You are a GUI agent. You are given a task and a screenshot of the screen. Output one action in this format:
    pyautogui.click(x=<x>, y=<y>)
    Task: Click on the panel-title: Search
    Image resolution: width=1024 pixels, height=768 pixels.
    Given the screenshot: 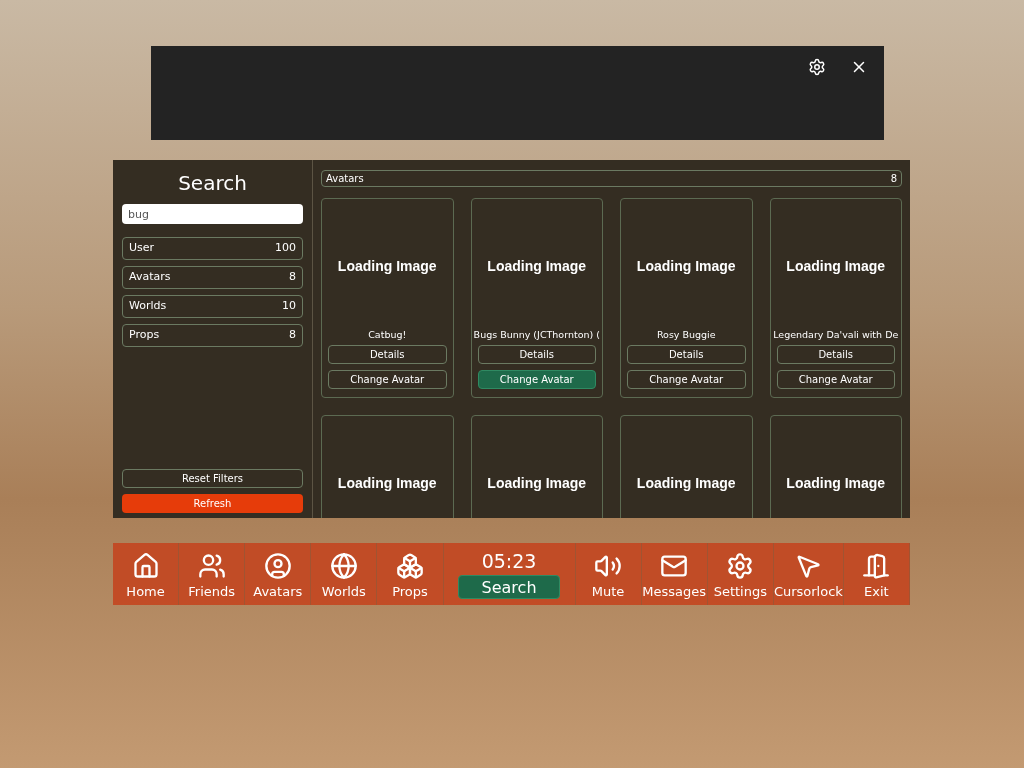 What is the action you would take?
    pyautogui.click(x=212, y=183)
    